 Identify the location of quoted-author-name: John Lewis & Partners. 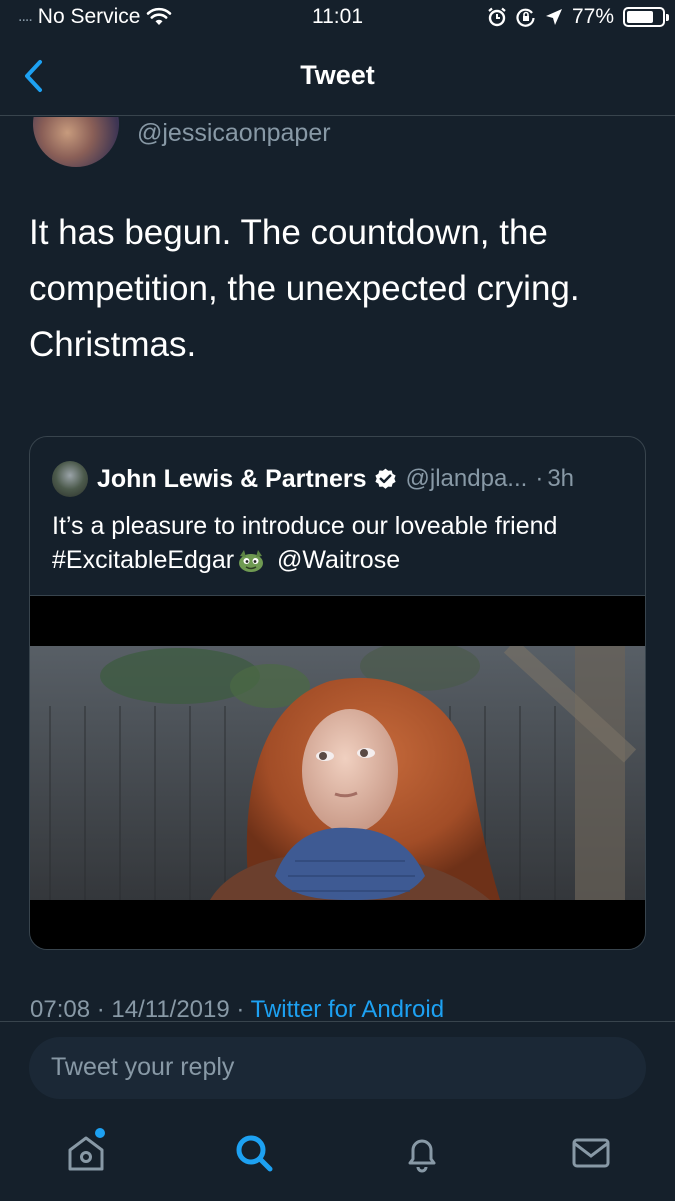
(232, 478).